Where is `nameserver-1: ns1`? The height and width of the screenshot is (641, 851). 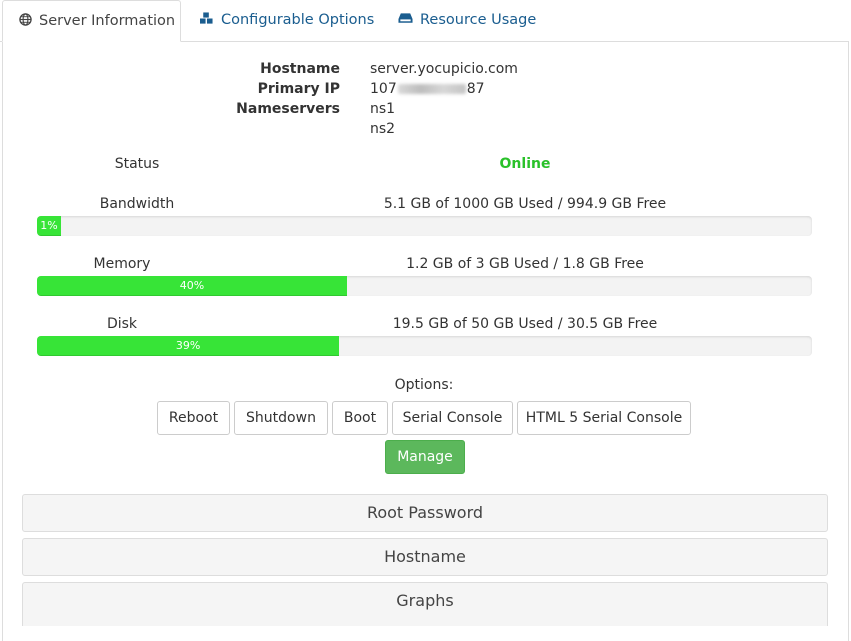
nameserver-1: ns1 is located at coordinates (383, 109).